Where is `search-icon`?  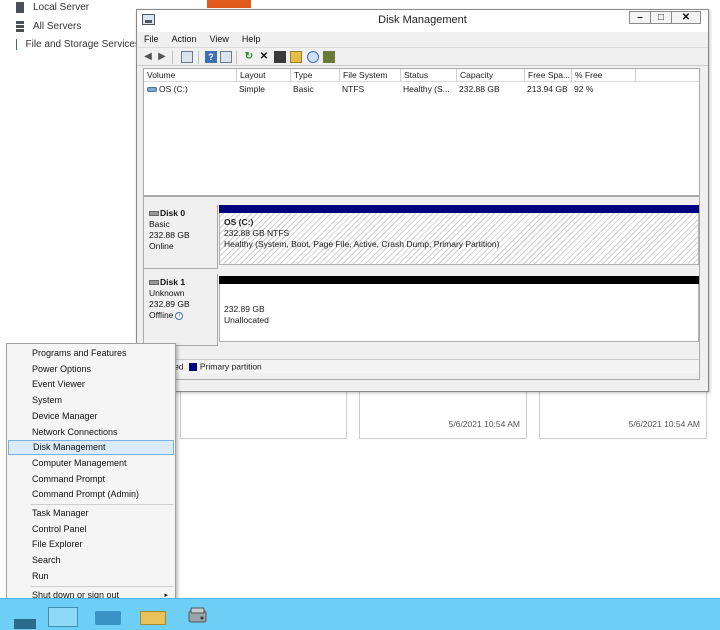 search-icon is located at coordinates (313, 57).